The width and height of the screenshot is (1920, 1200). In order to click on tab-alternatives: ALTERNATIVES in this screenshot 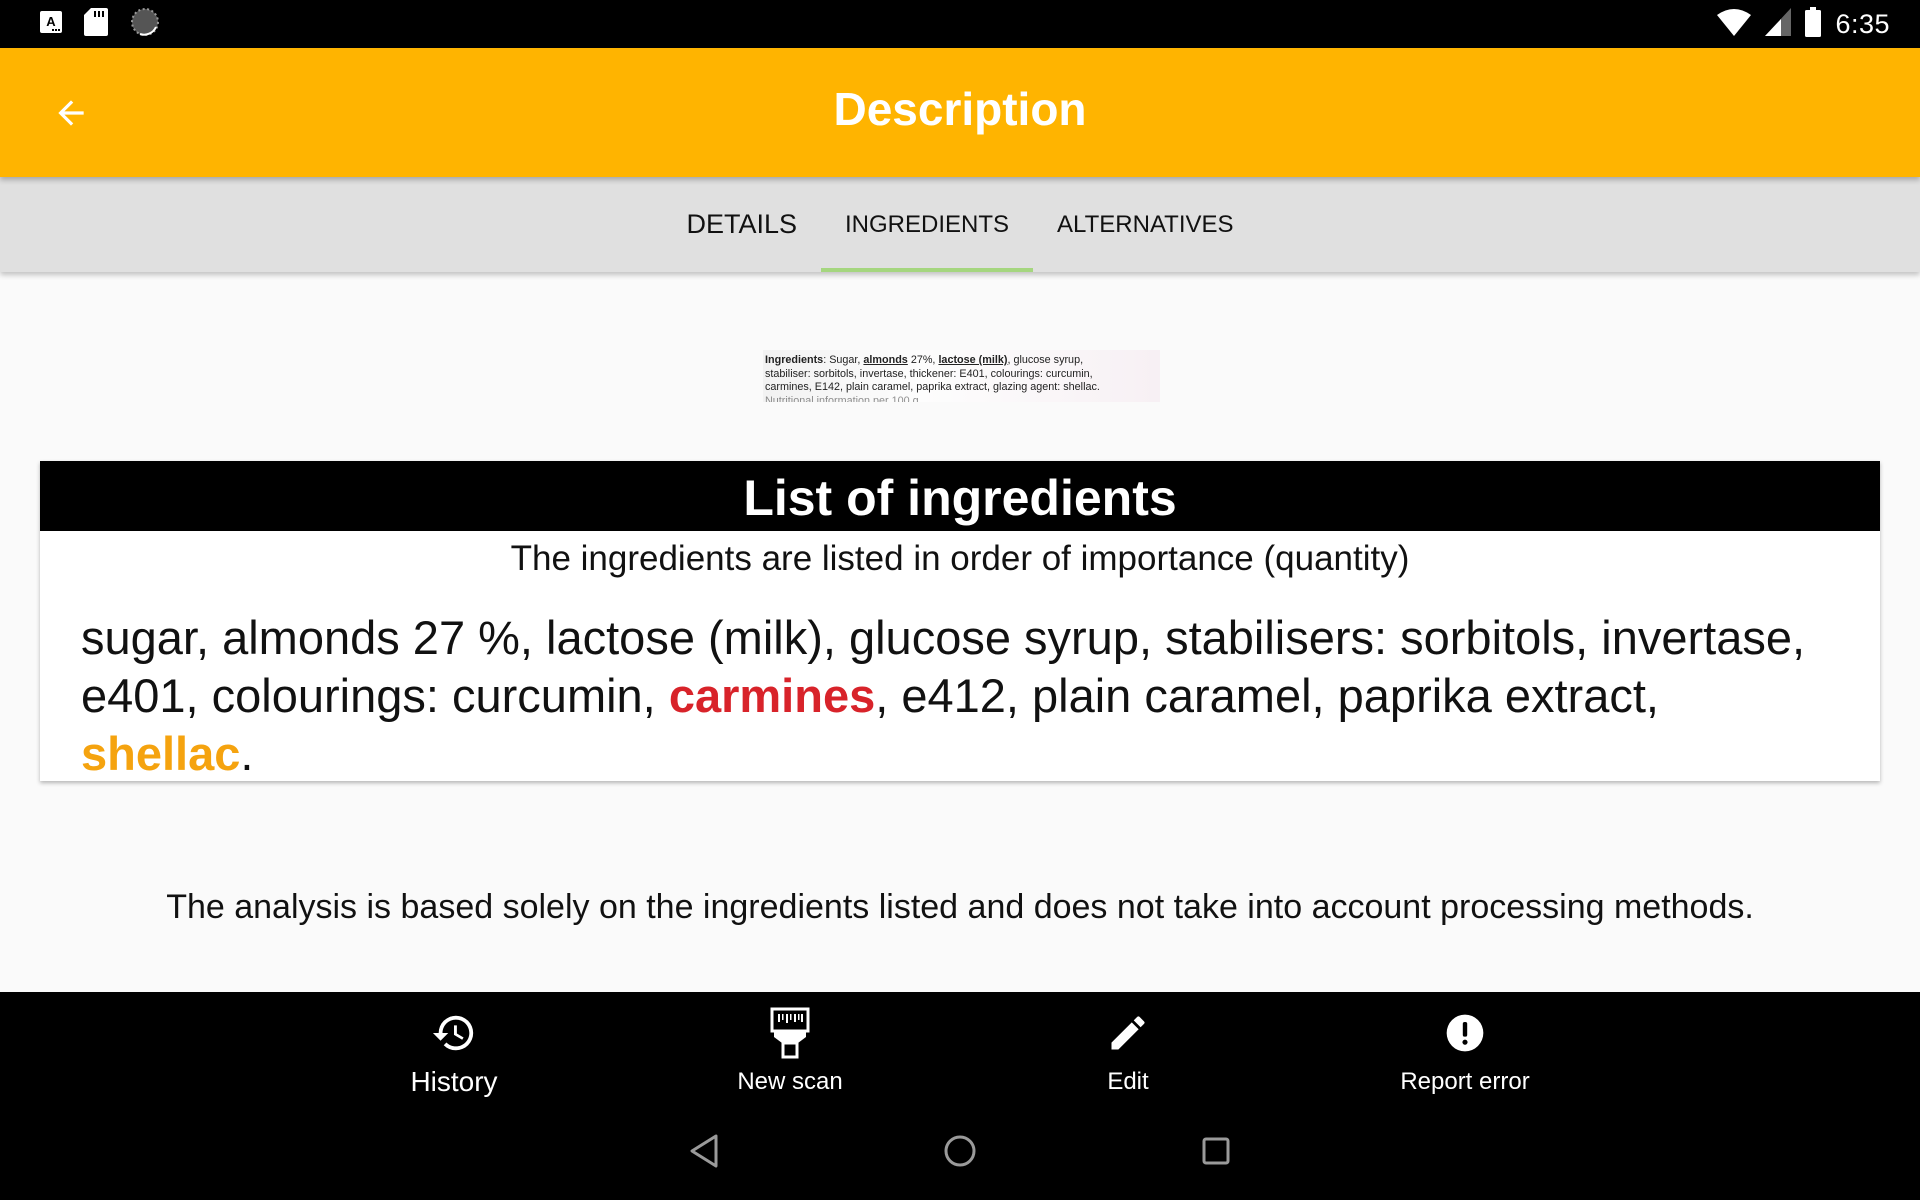, I will do `click(1145, 224)`.